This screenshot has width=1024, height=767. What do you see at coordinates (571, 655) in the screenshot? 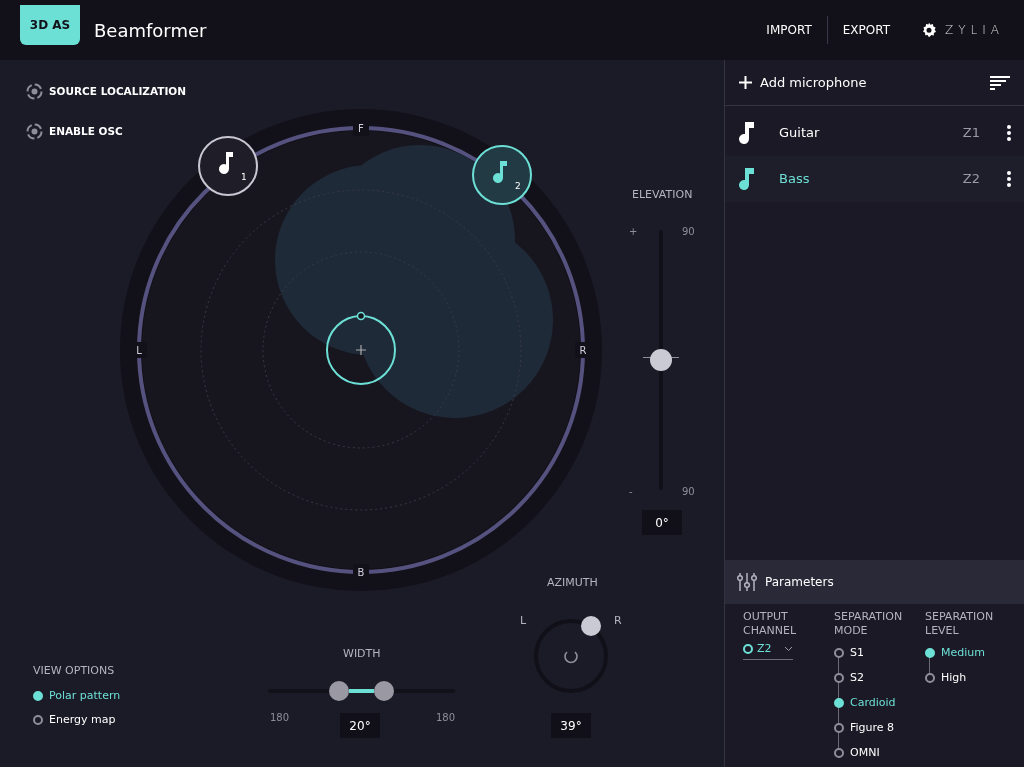
I see `azimuth-knob` at bounding box center [571, 655].